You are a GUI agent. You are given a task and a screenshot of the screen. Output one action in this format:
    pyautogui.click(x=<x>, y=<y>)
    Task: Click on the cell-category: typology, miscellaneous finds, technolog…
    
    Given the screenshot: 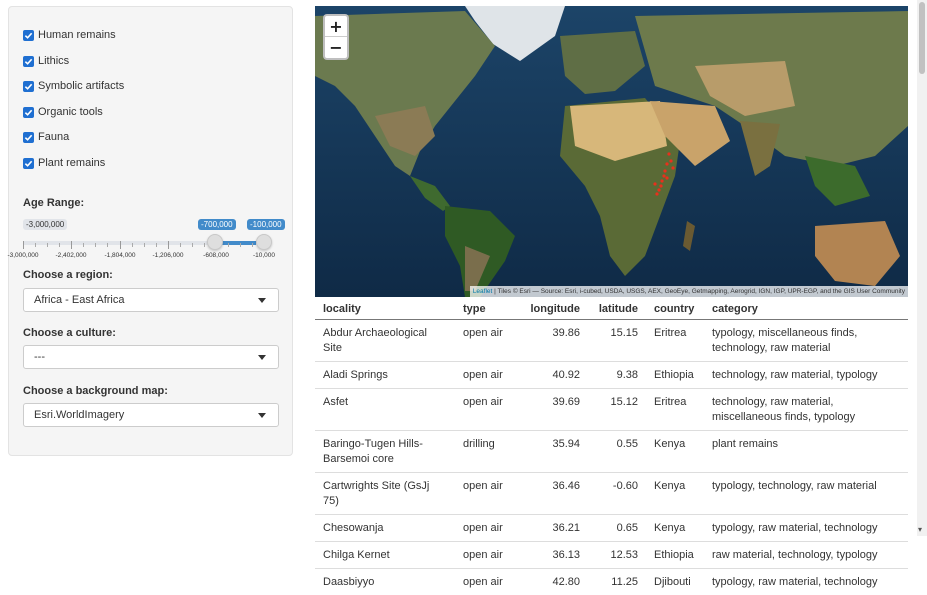 What is the action you would take?
    pyautogui.click(x=806, y=341)
    